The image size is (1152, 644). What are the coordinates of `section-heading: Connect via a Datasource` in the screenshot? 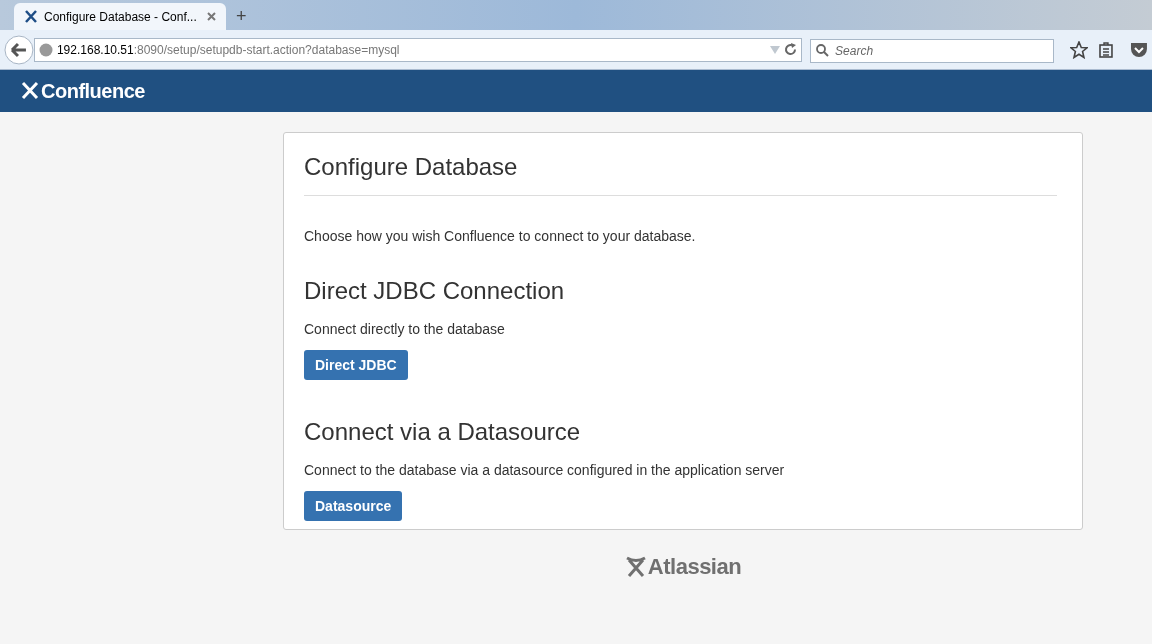 It's located at (443, 432).